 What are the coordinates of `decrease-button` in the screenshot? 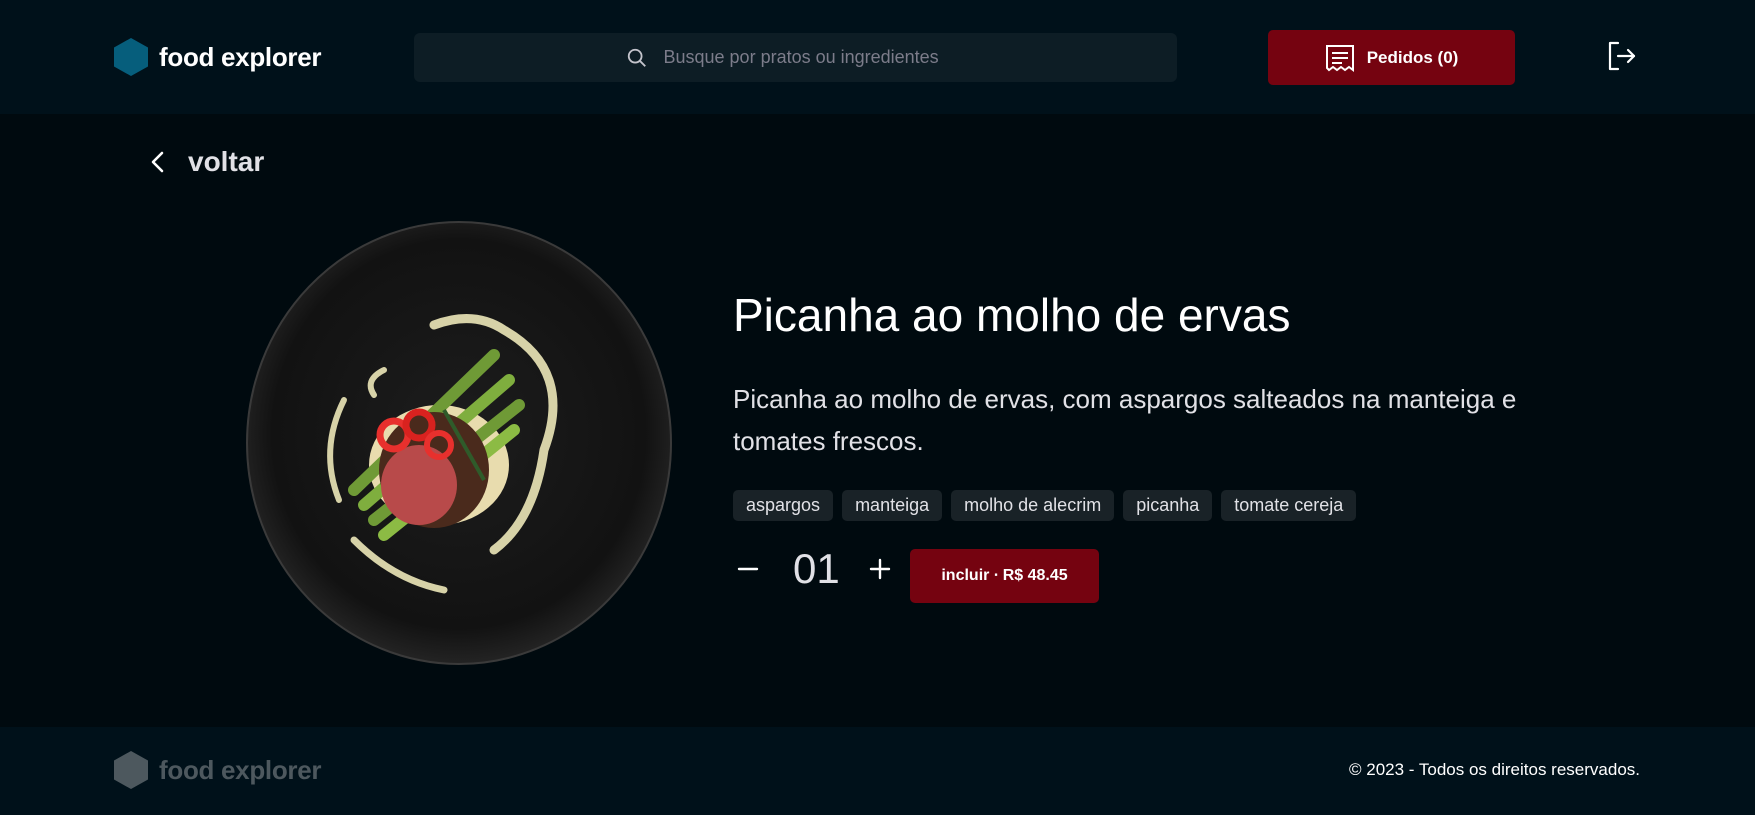 It's located at (748, 569).